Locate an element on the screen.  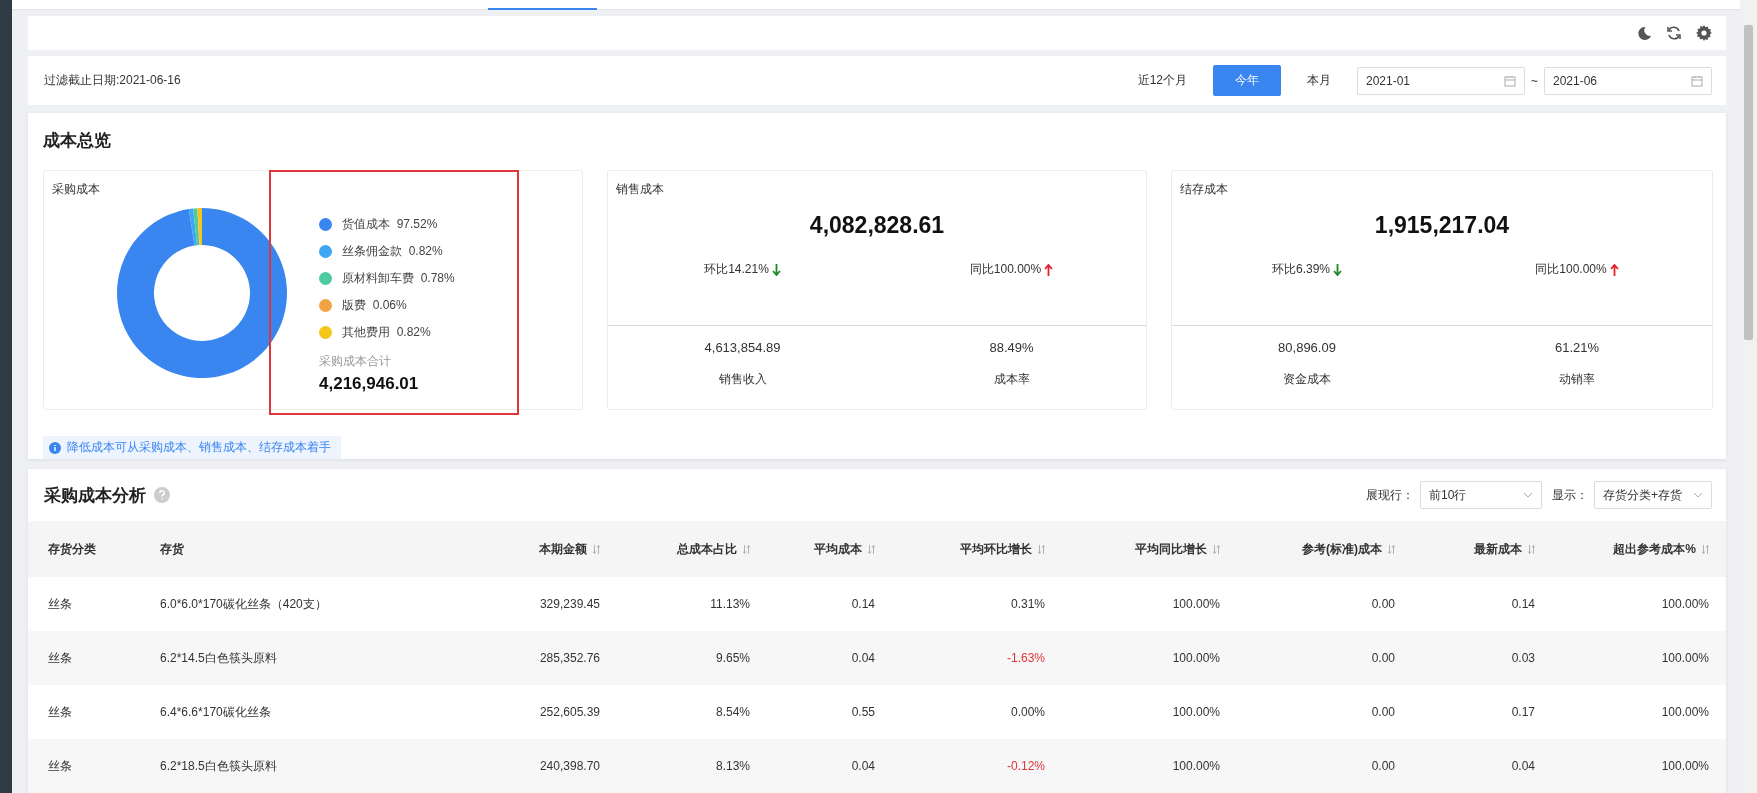
table-cell: 329,239.45 is located at coordinates (569, 604).